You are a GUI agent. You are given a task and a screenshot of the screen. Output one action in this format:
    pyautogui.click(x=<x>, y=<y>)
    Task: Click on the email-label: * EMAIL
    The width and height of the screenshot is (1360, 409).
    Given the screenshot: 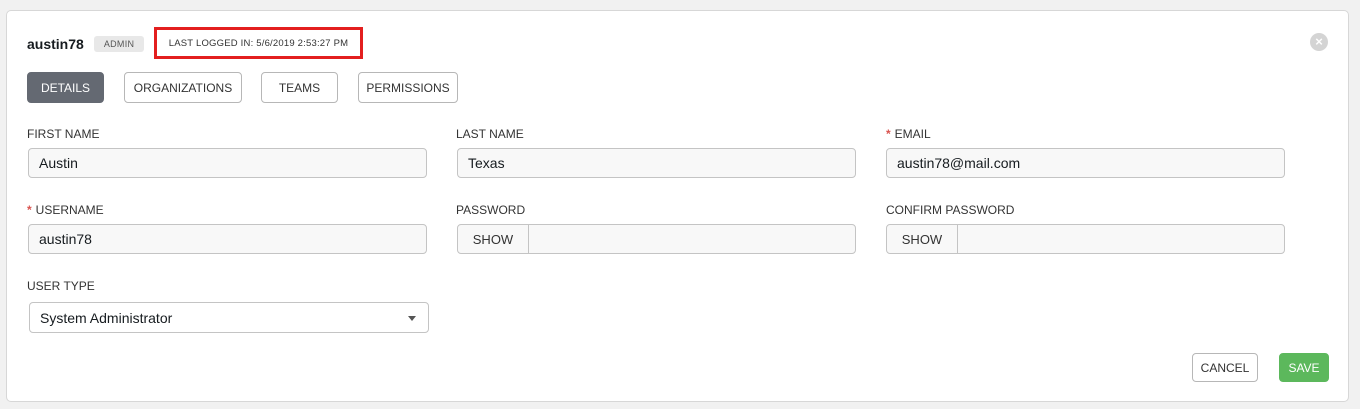 What is the action you would take?
    pyautogui.click(x=908, y=134)
    